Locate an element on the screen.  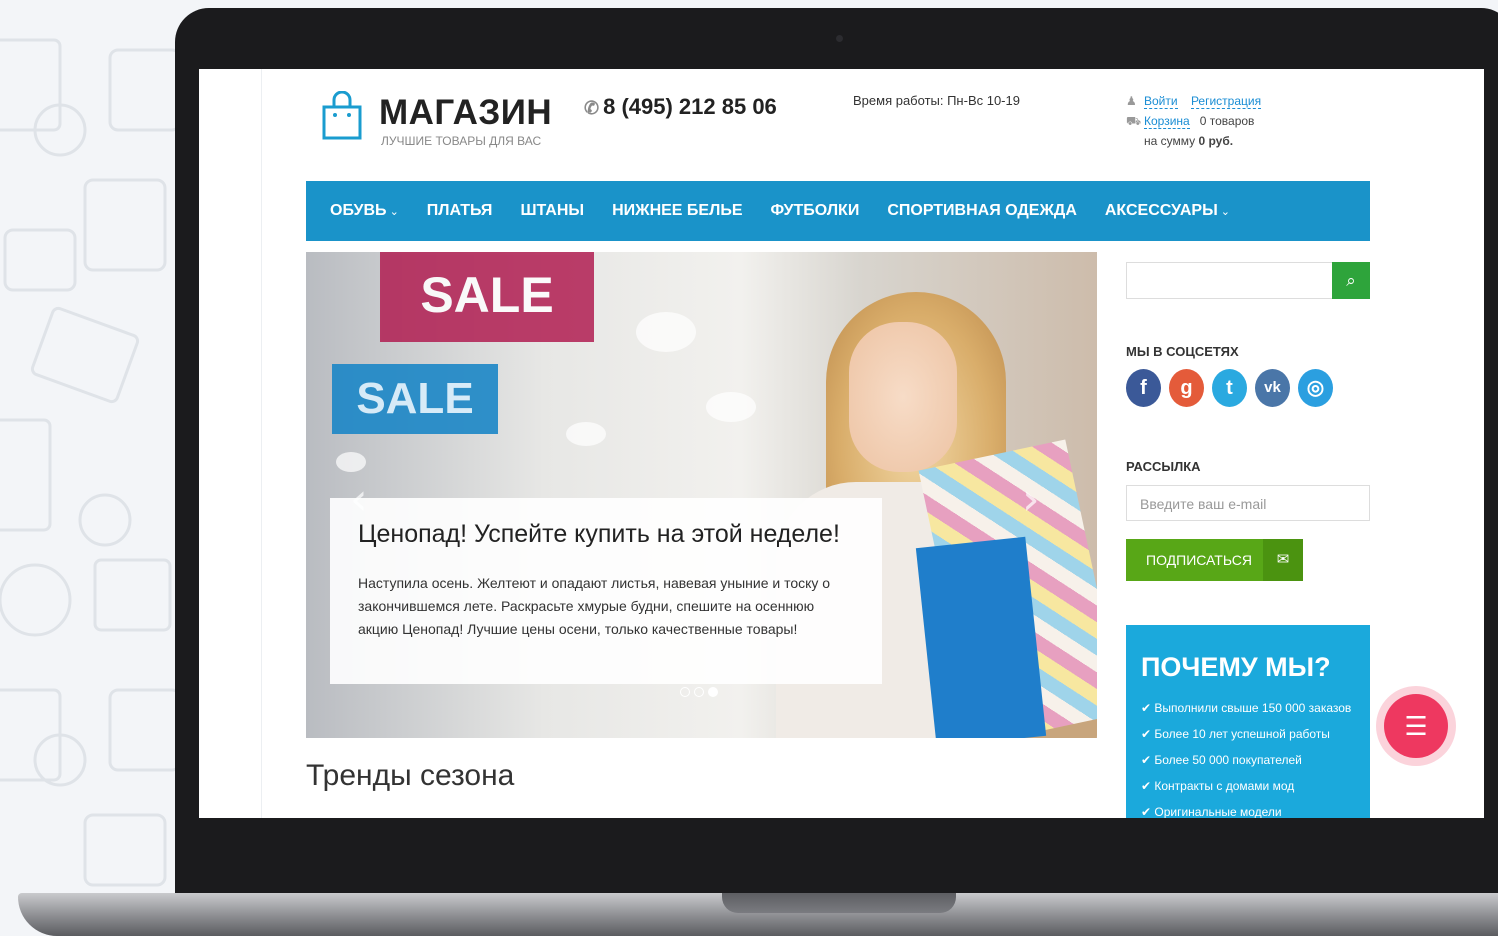
nav-item-dresses: ПЛАТЬЯ is located at coordinates (460, 211).